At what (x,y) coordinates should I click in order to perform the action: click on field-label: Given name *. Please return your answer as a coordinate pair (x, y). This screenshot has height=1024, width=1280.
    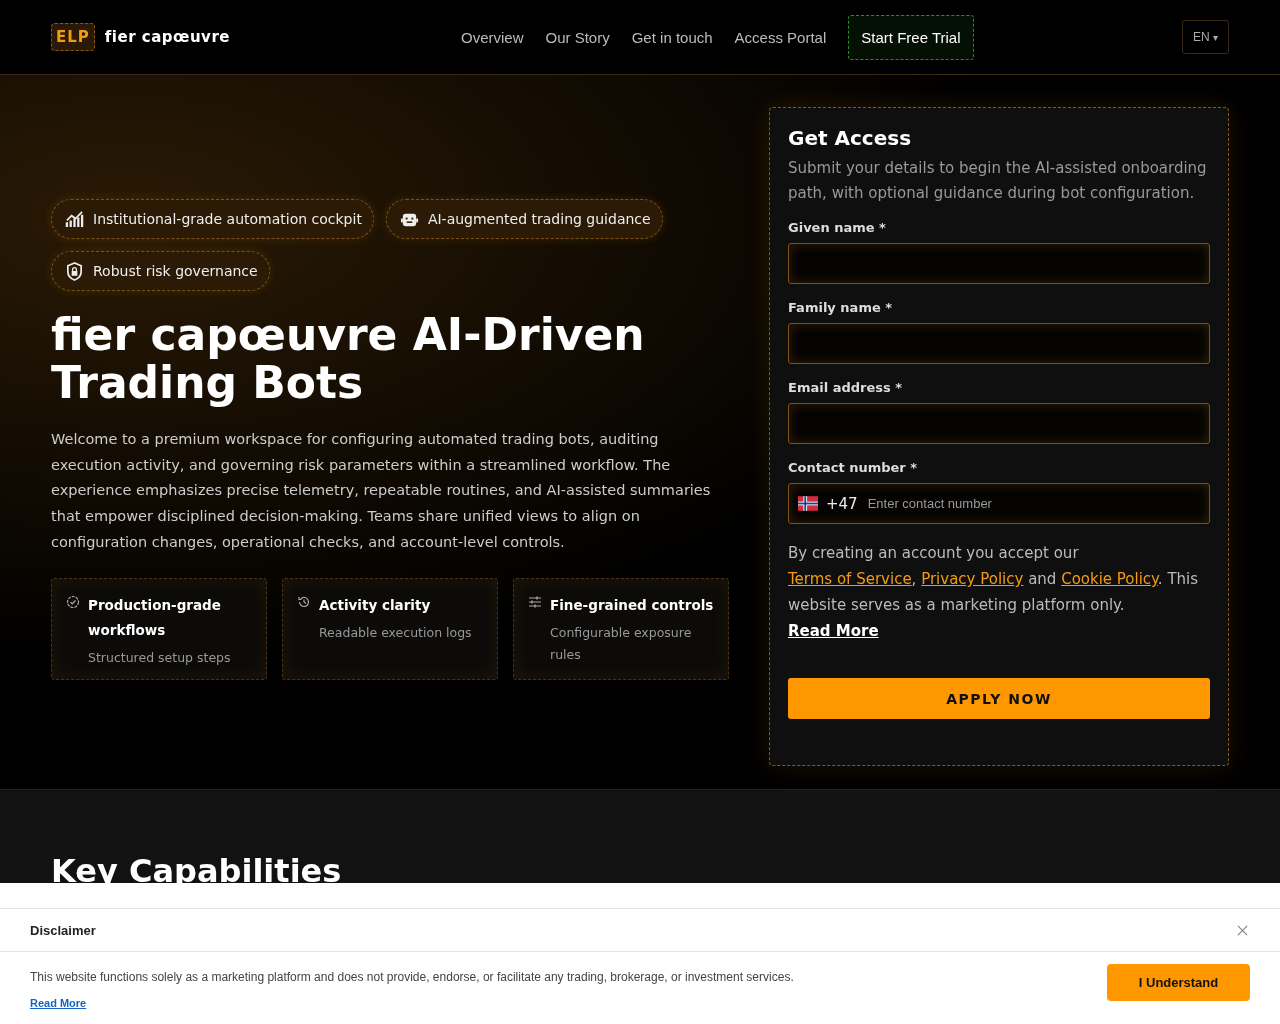
    Looking at the image, I should click on (837, 227).